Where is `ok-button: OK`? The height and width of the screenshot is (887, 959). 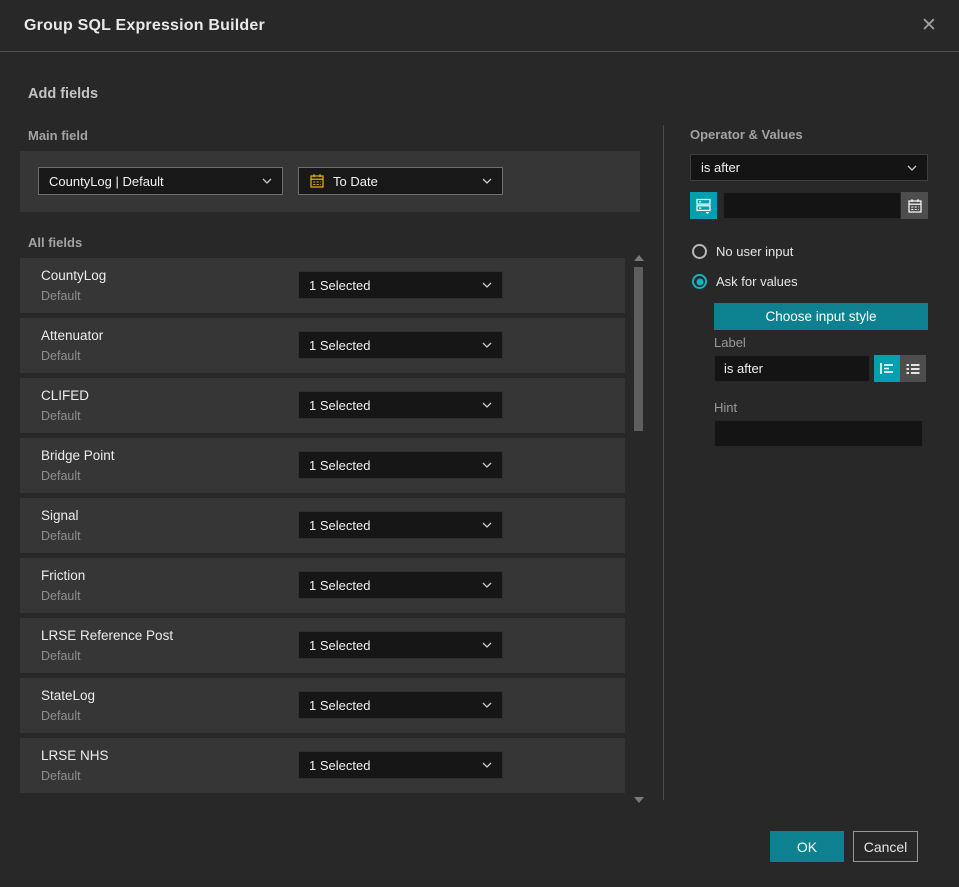 ok-button: OK is located at coordinates (807, 846).